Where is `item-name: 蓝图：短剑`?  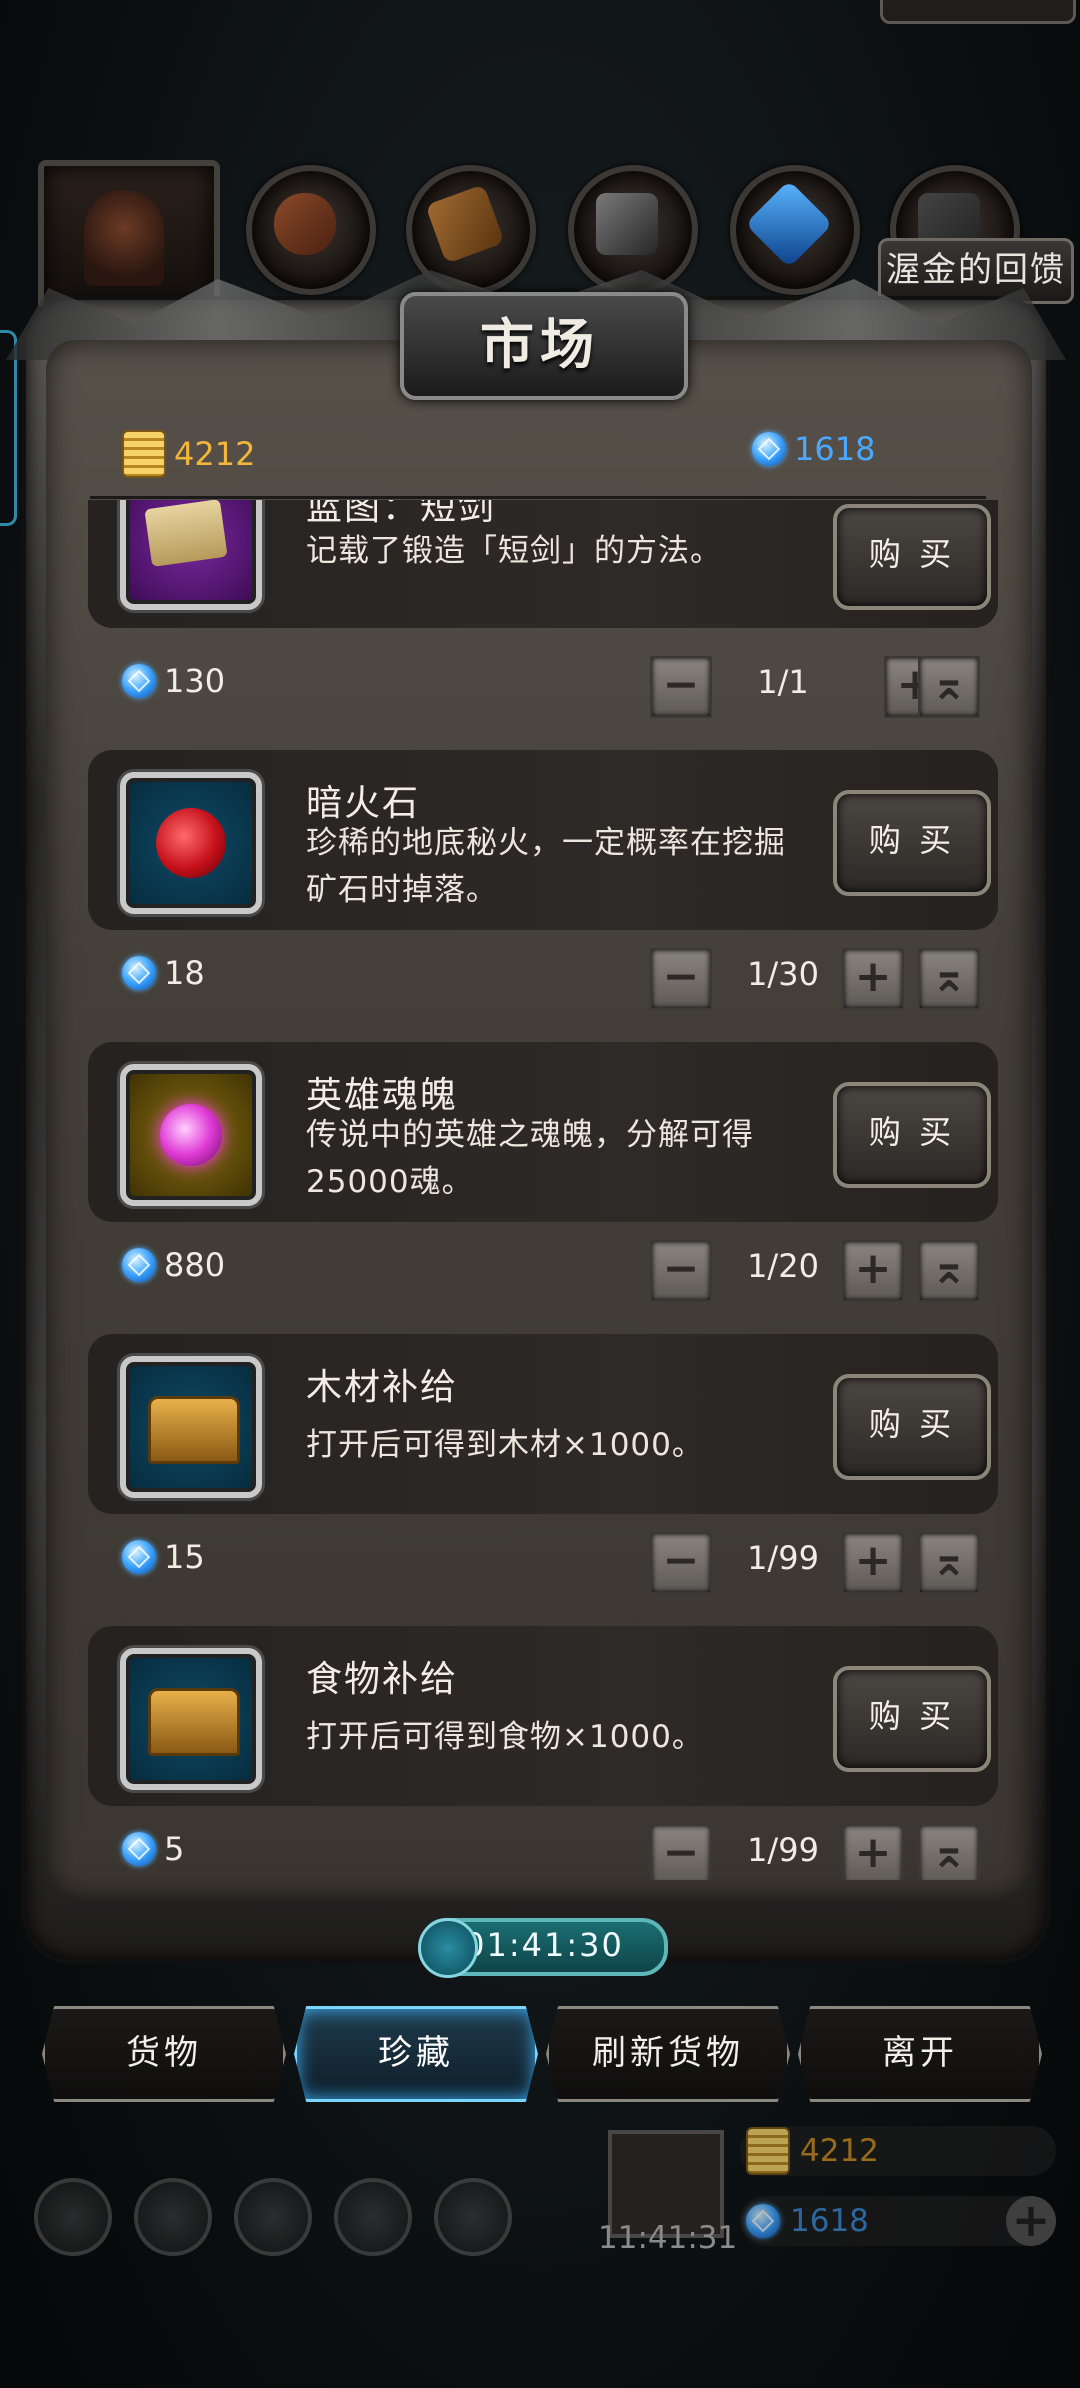
item-name: 蓝图：短剑 is located at coordinates (401, 514).